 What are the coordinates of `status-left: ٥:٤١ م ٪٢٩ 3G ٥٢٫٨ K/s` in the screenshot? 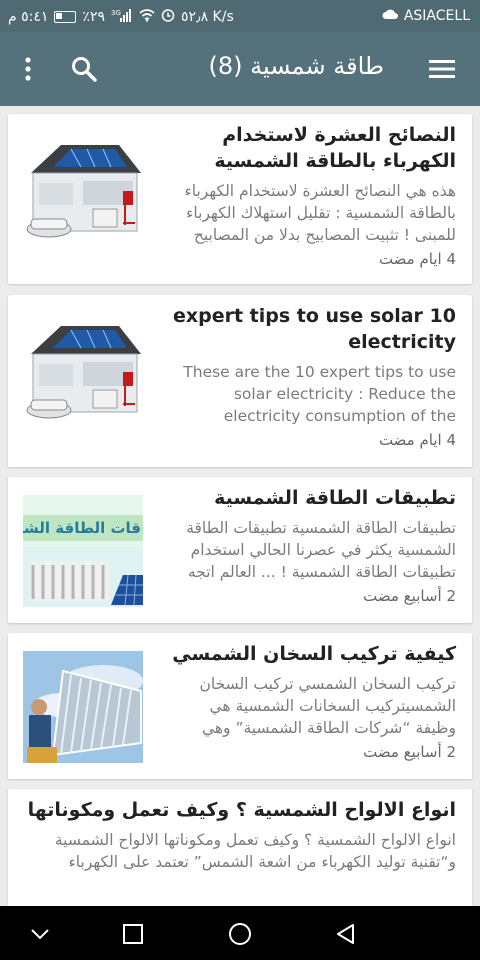 It's located at (121, 17).